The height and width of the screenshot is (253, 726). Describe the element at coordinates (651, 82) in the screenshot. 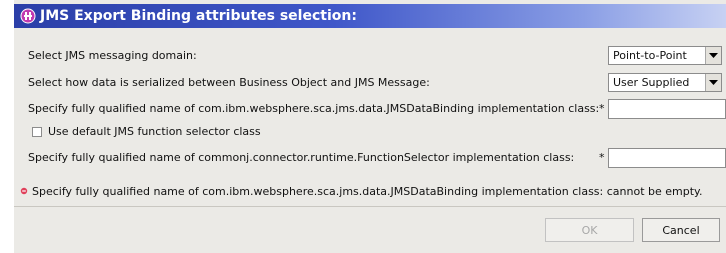

I see `serialization-value: User Supplied` at that location.